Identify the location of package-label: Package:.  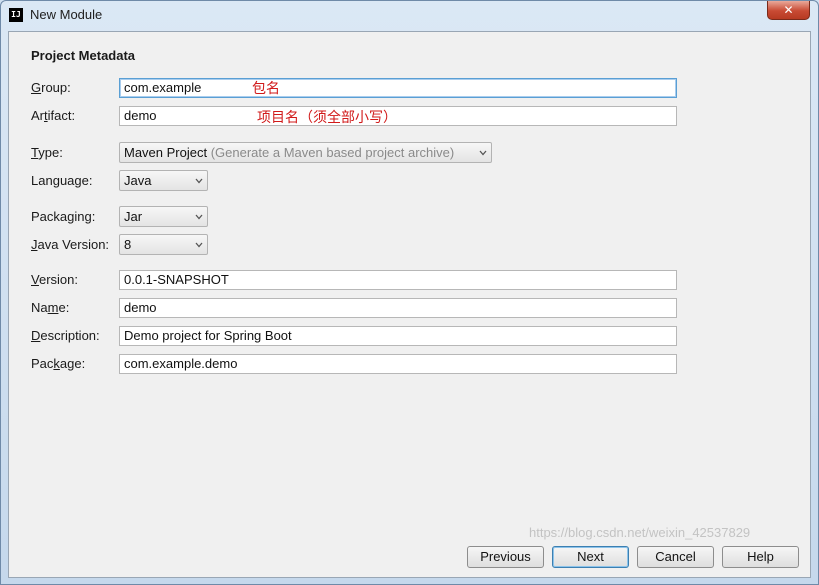
(58, 363).